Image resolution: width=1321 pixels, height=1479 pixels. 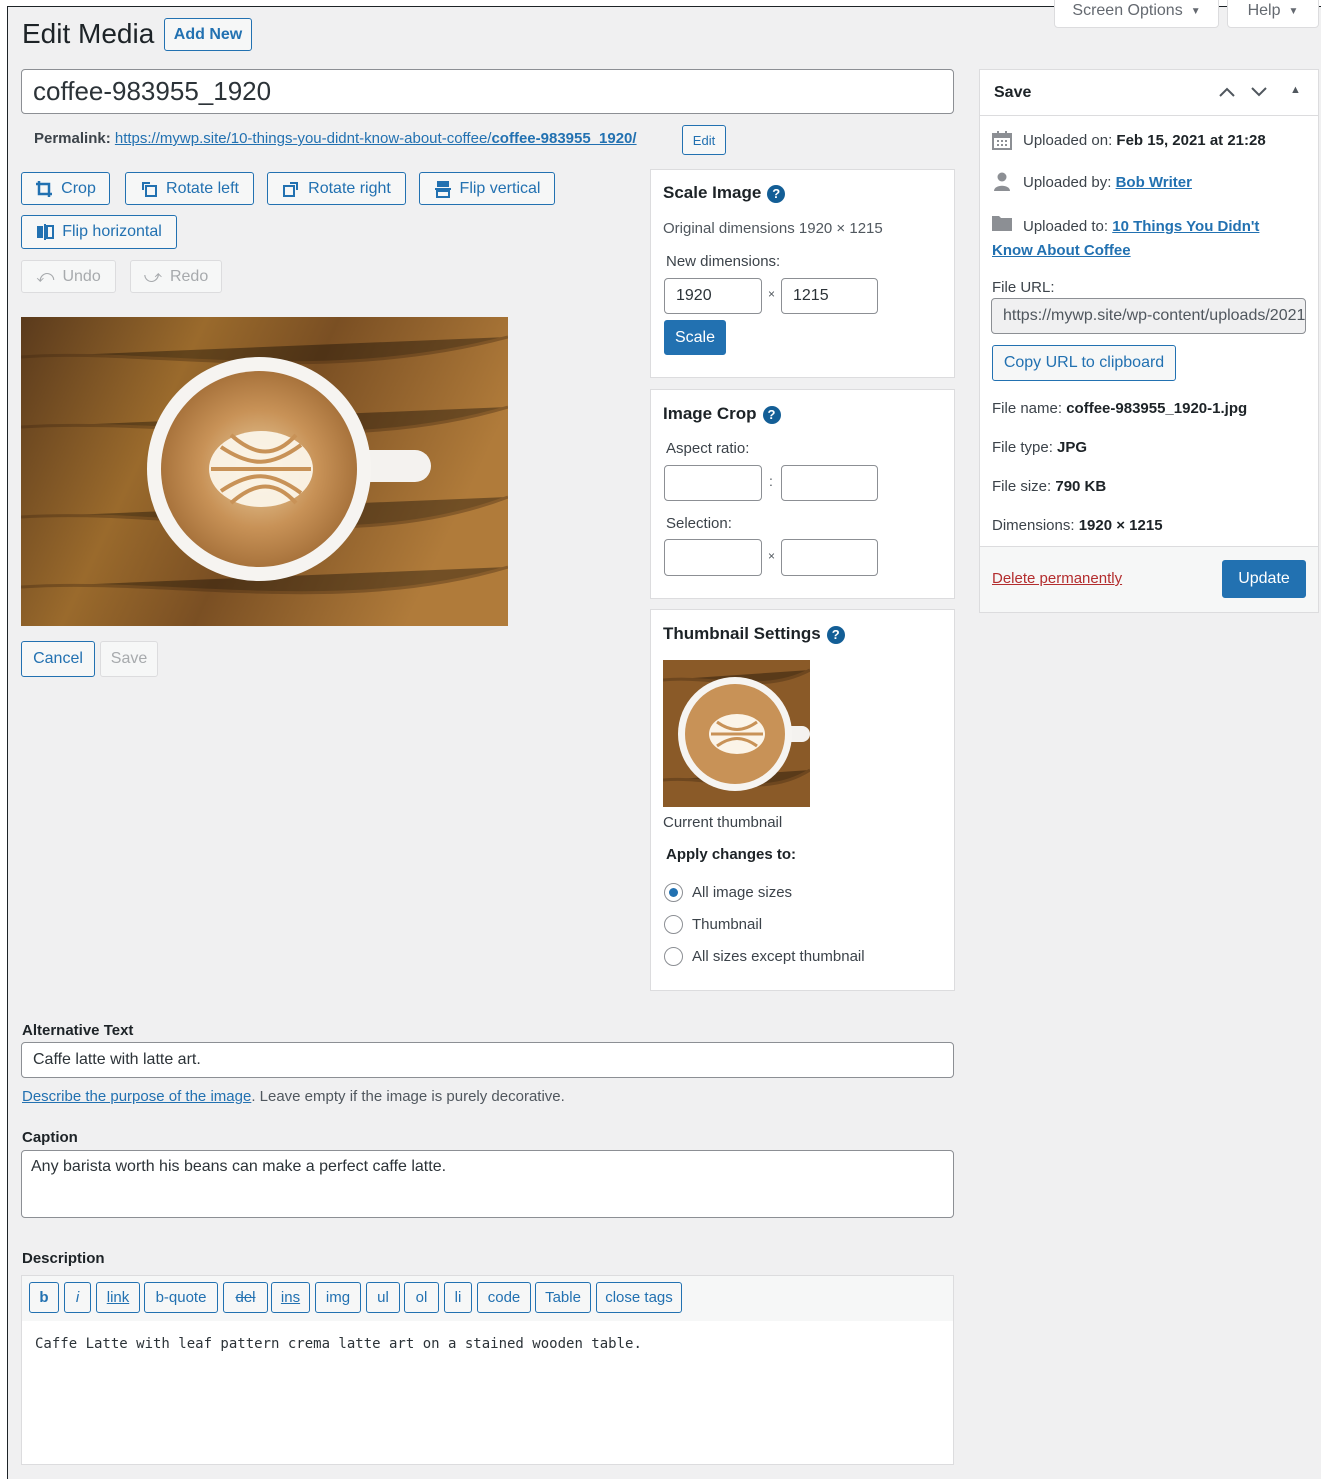 I want to click on flip-vertical-icon, so click(x=442, y=189).